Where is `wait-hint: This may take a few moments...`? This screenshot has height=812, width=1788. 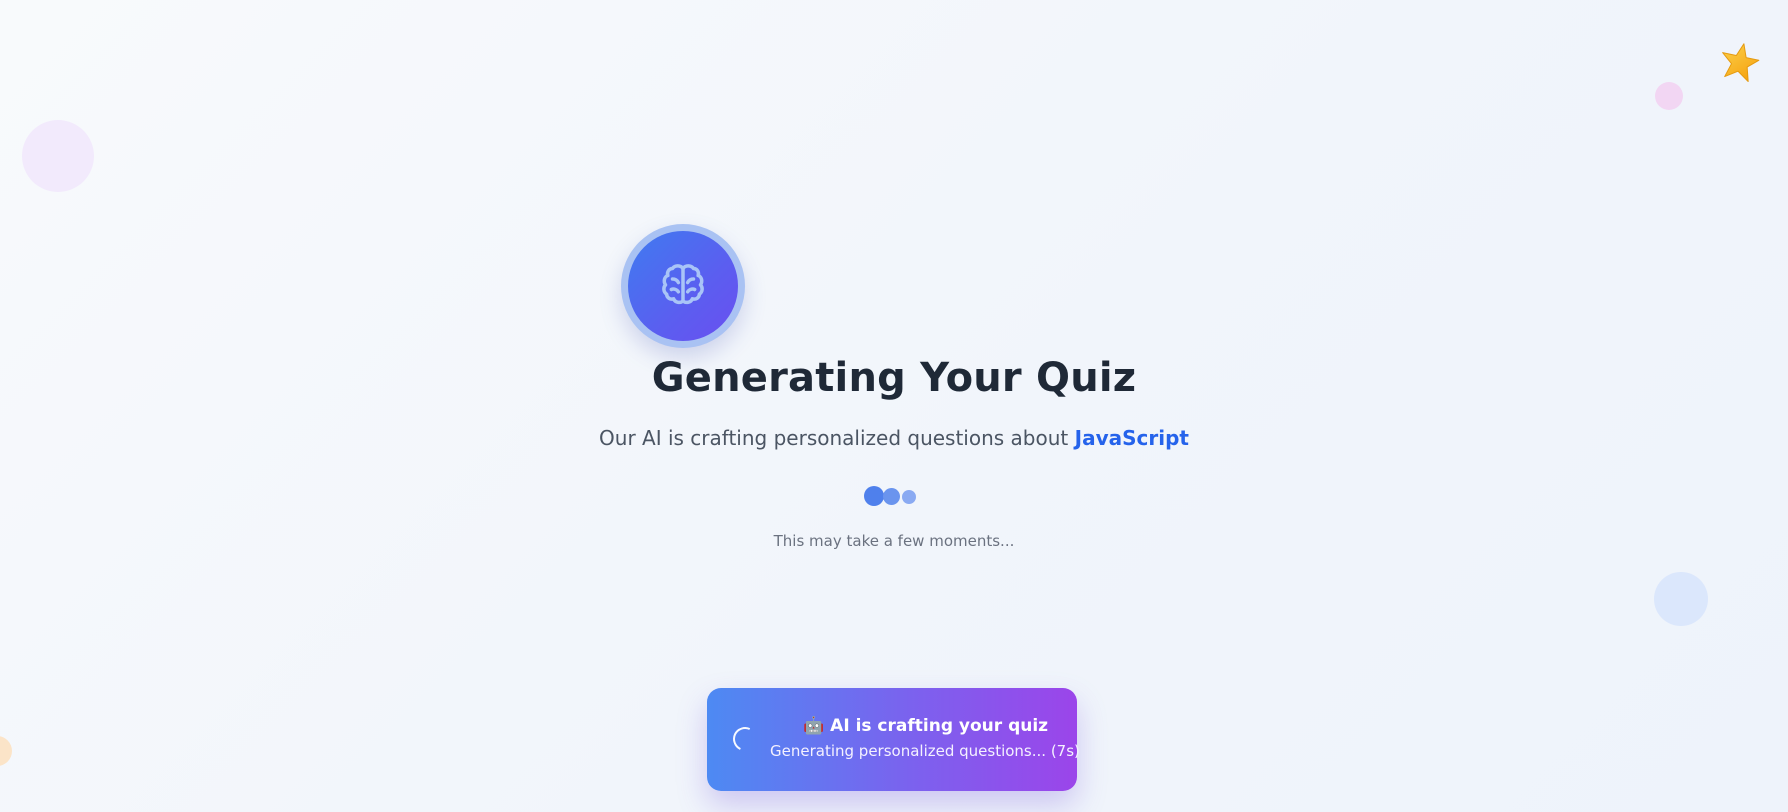
wait-hint: This may take a few moments... is located at coordinates (894, 541).